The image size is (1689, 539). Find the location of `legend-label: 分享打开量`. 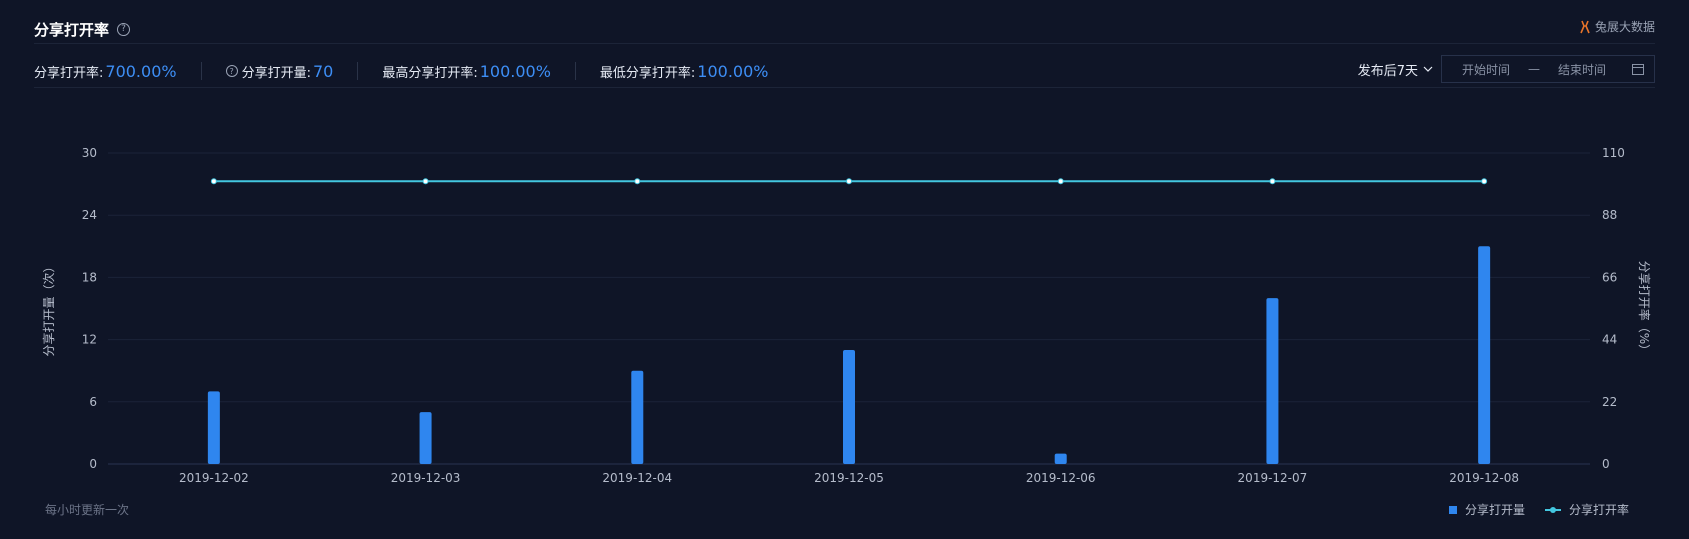

legend-label: 分享打开量 is located at coordinates (1494, 510).